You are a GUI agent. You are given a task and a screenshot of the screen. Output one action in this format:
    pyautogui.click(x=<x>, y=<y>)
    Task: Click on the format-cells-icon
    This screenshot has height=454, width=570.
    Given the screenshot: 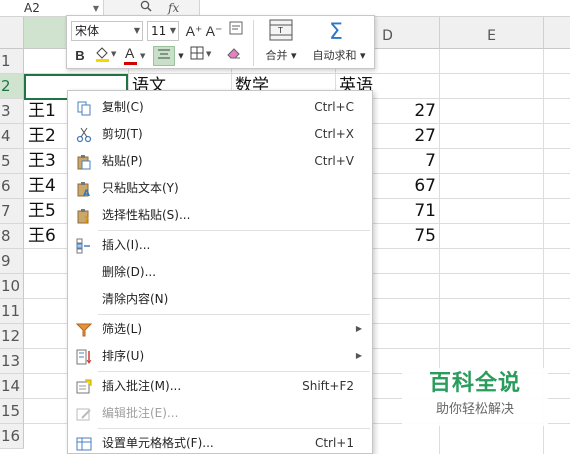 What is the action you would take?
    pyautogui.click(x=84, y=443)
    